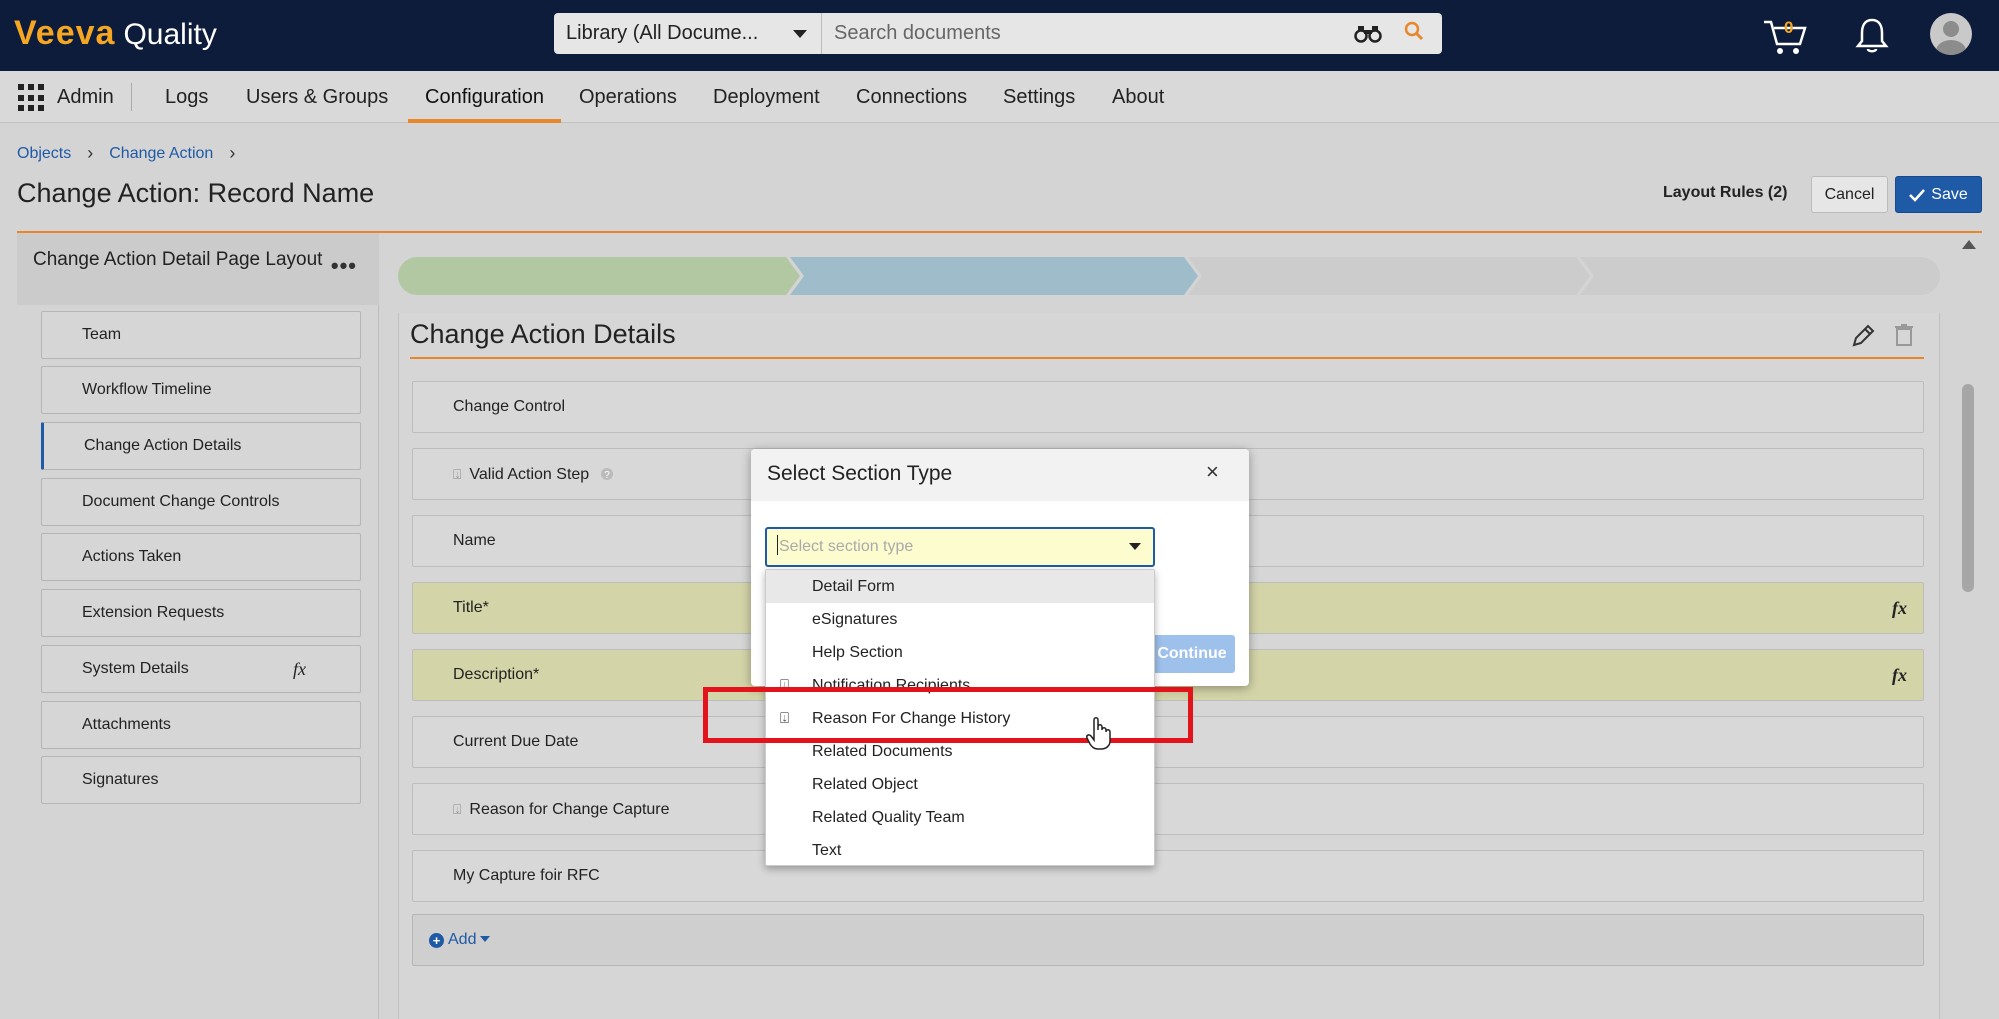 The width and height of the screenshot is (1999, 1019). I want to click on binoculars-icon, so click(1368, 34).